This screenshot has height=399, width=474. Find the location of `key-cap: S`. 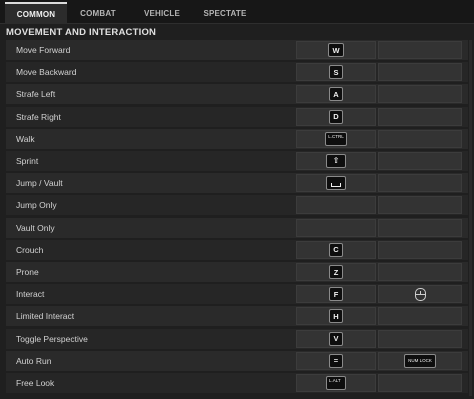

key-cap: S is located at coordinates (336, 72).